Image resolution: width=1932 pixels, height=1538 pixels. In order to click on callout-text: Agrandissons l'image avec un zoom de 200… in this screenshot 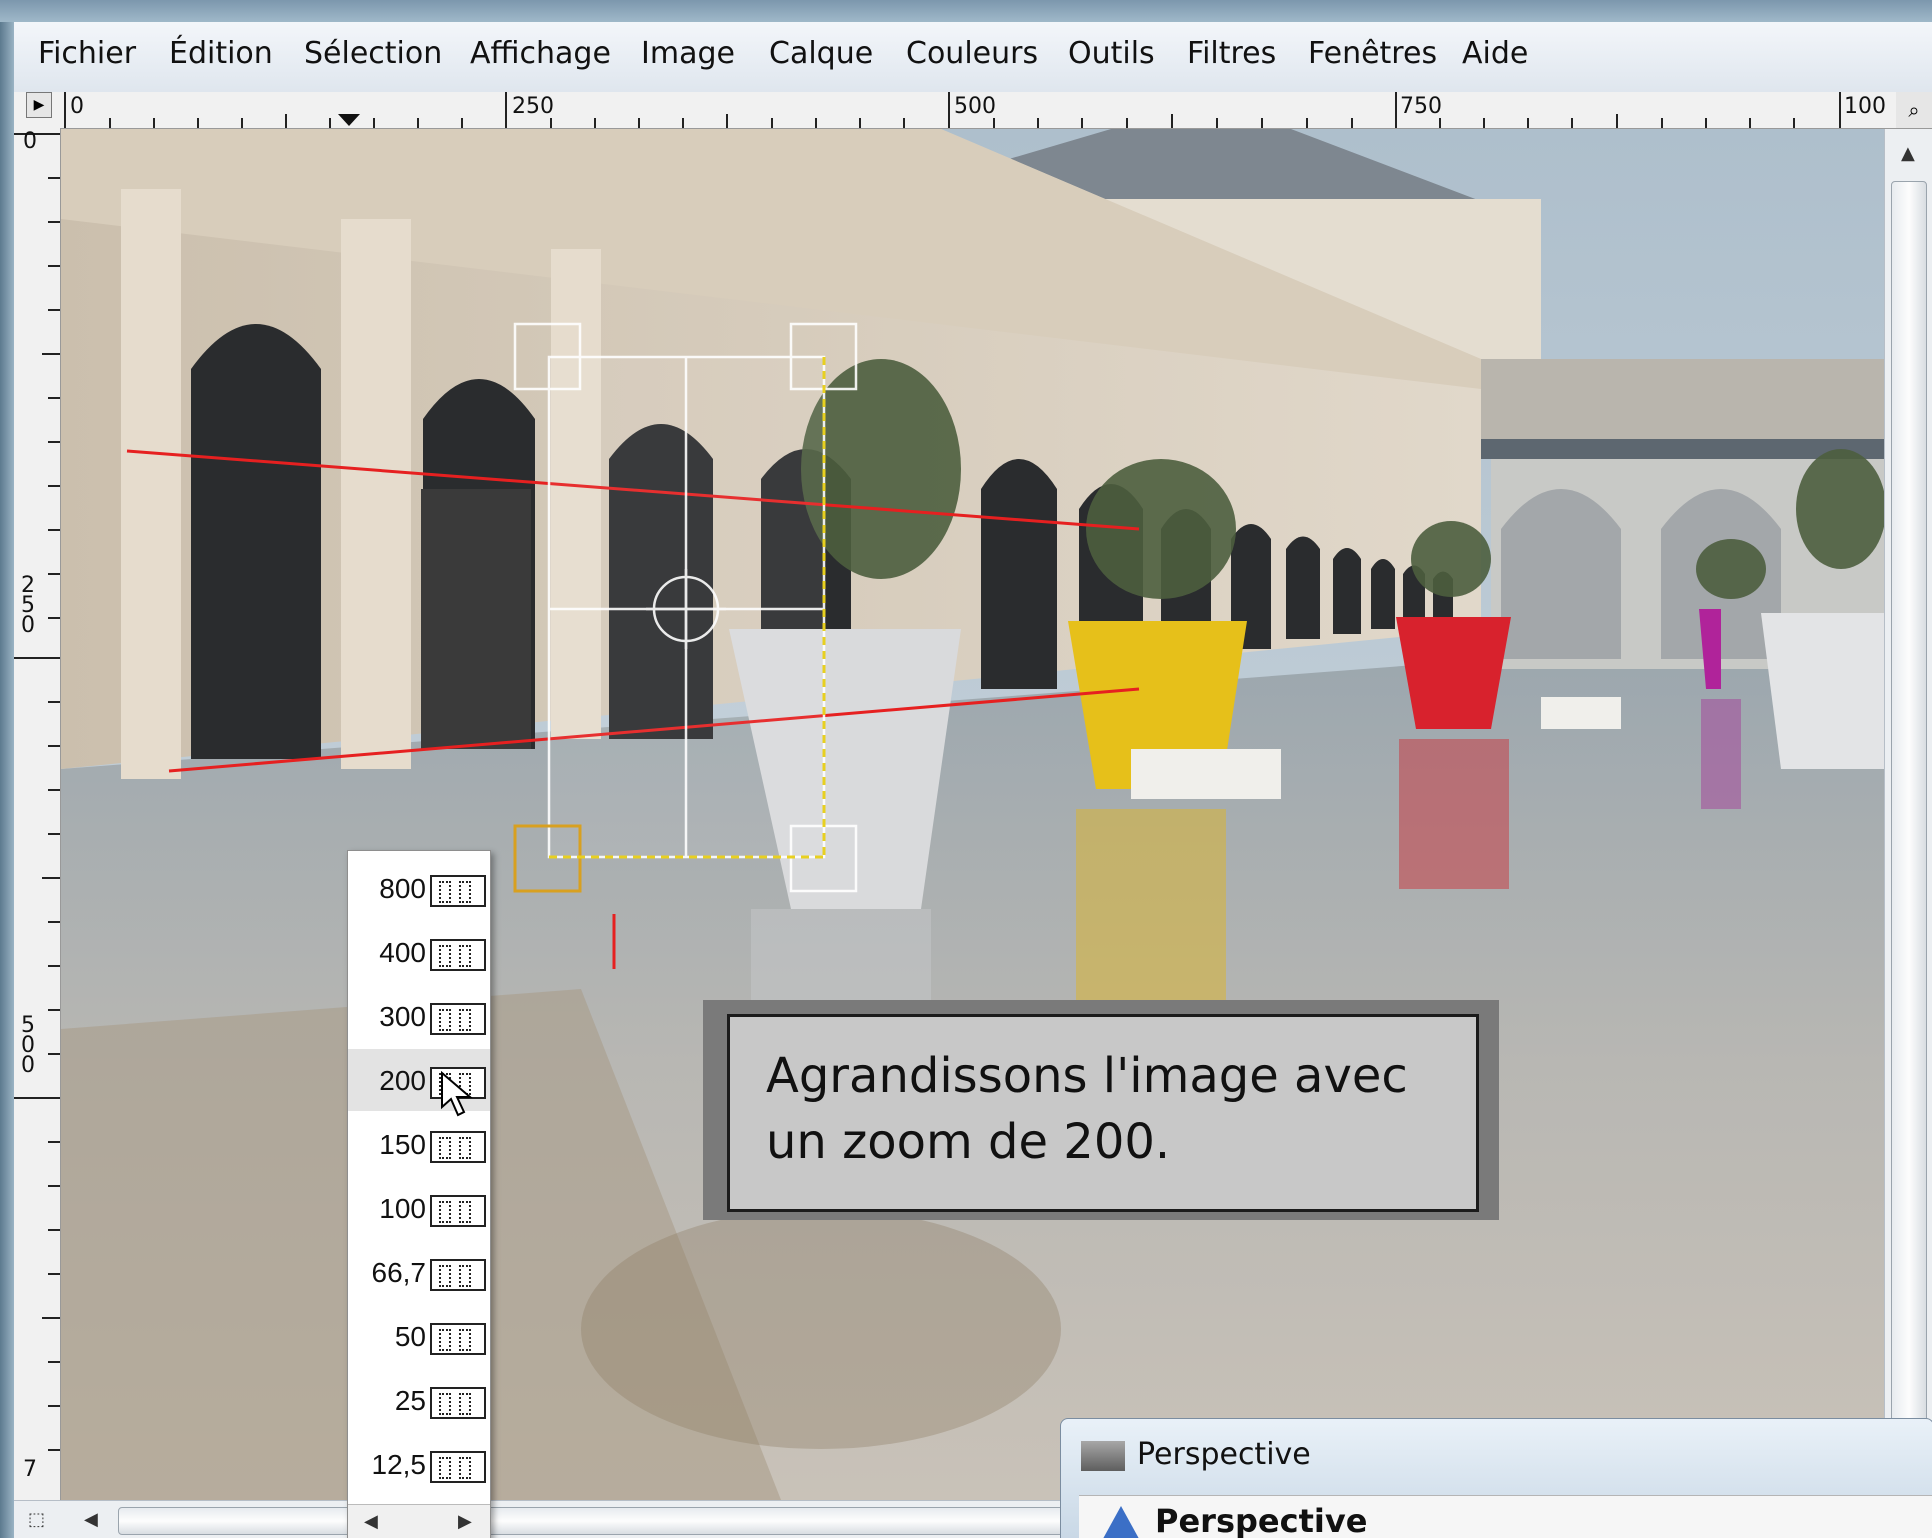, I will do `click(1087, 1109)`.